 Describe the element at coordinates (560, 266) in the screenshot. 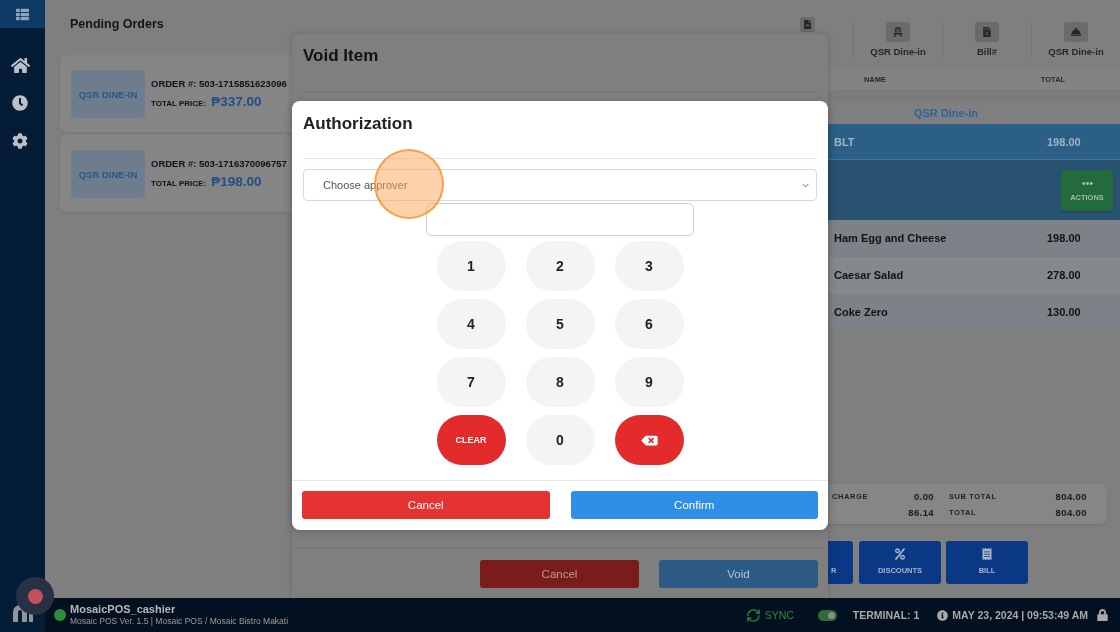

I see `keypad-key: 2` at that location.